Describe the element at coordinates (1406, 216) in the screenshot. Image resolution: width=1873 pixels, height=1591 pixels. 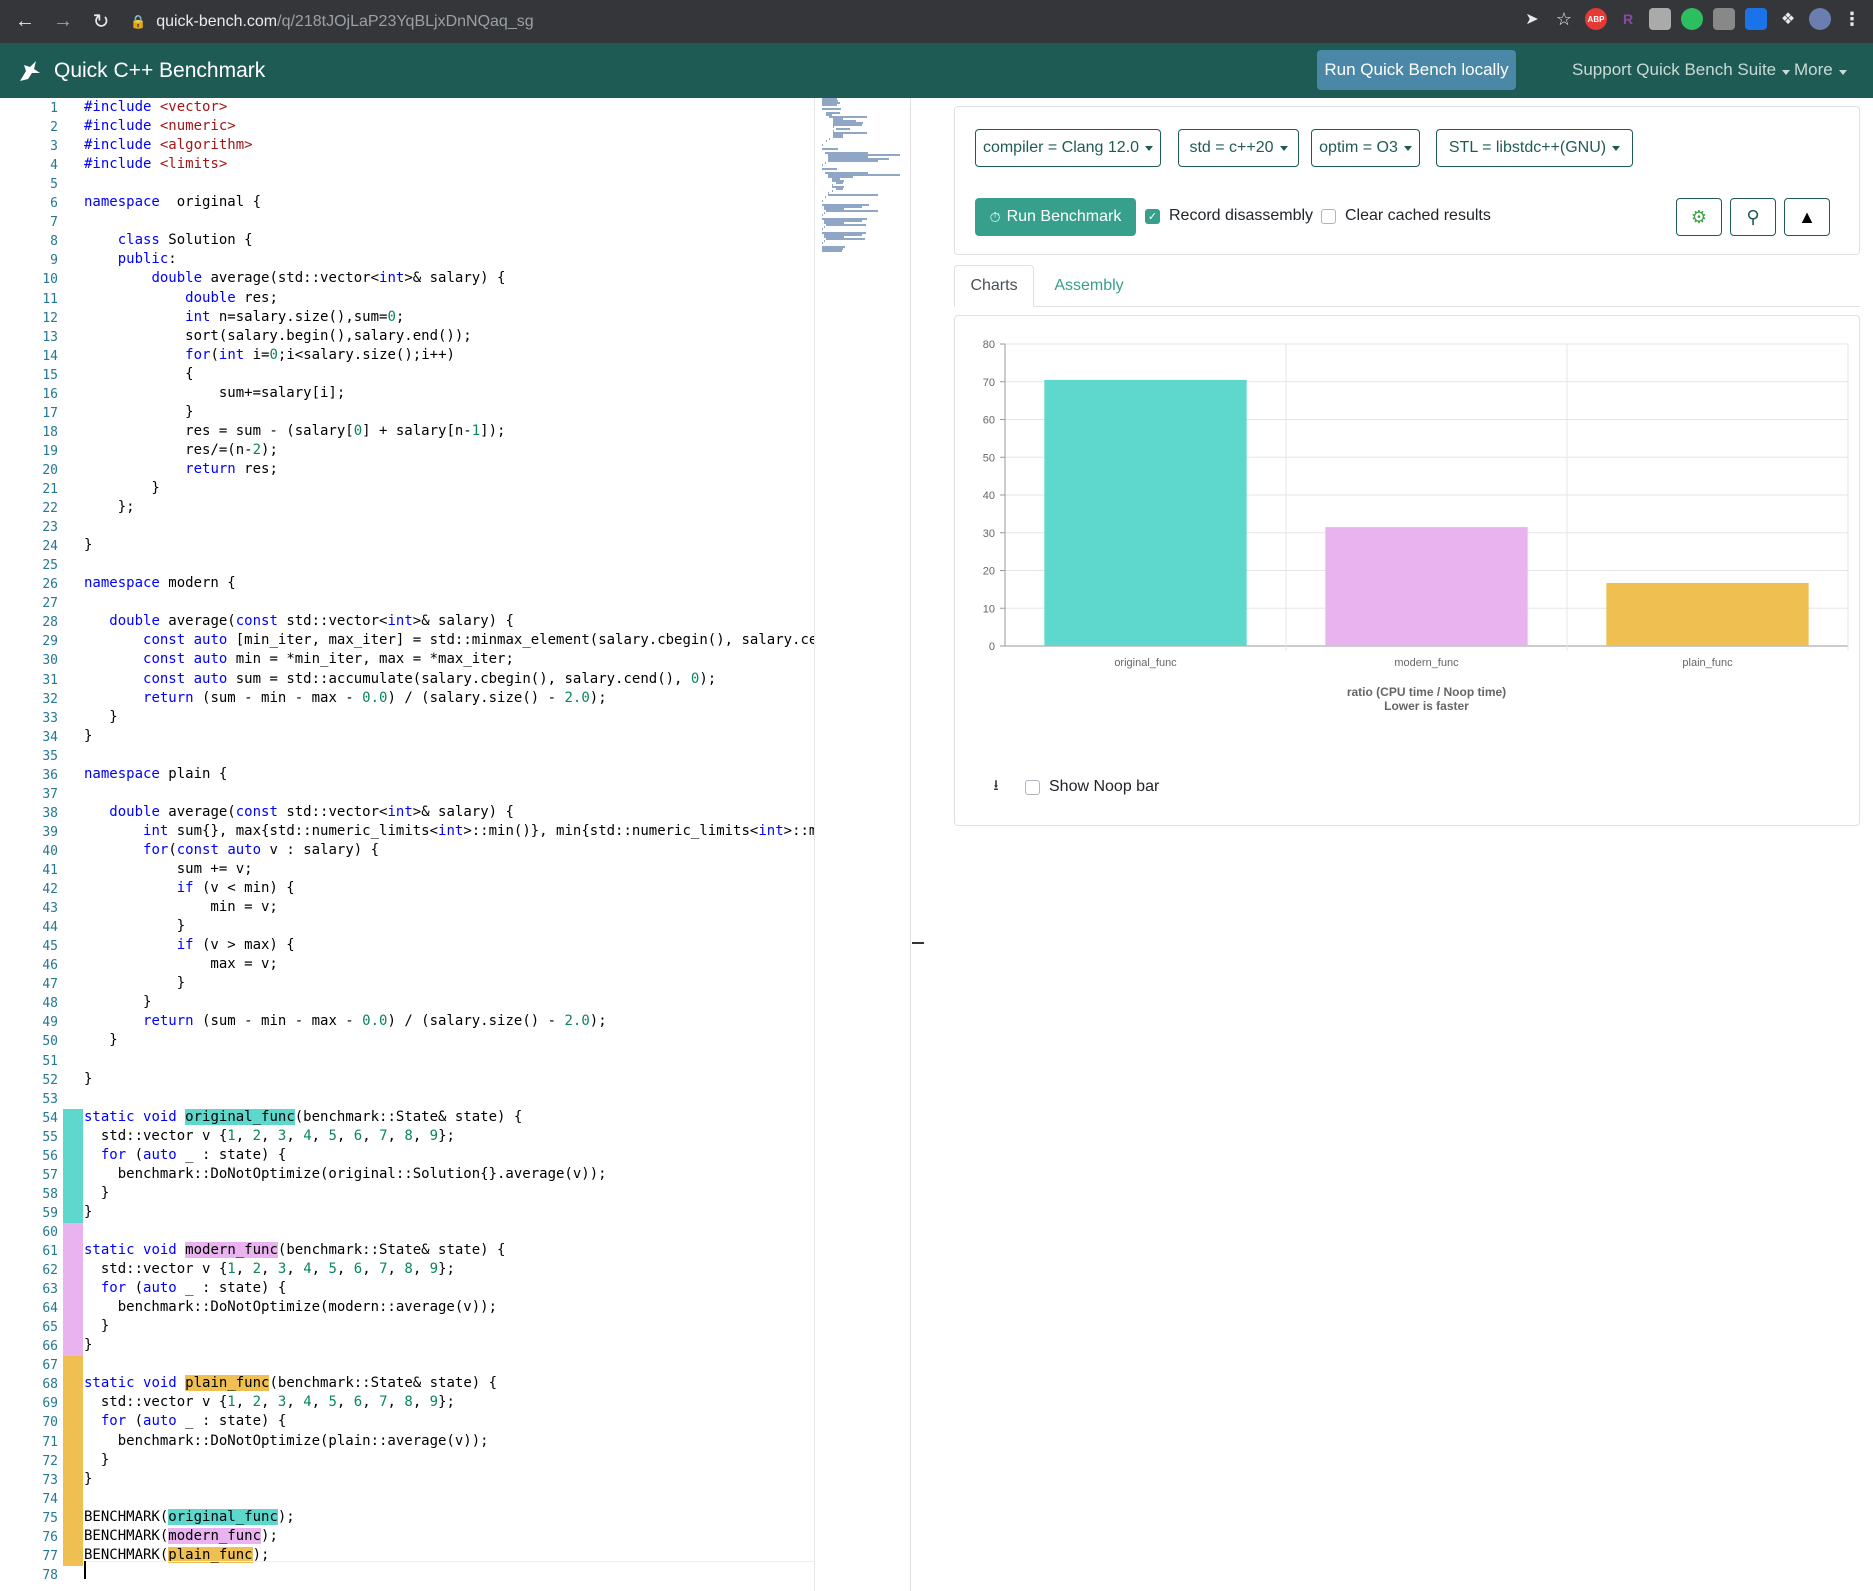
I see `clear-cache-checkbox: Clear cached results` at that location.